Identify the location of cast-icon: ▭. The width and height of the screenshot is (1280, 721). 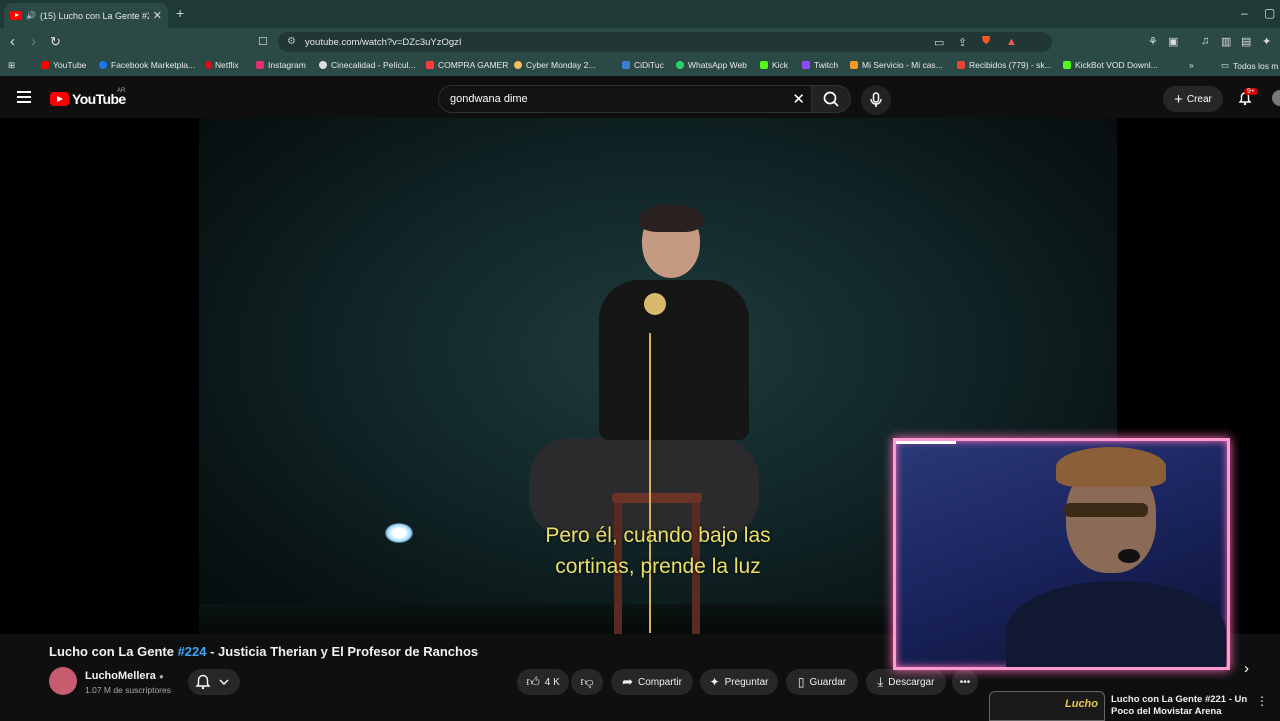
(939, 42).